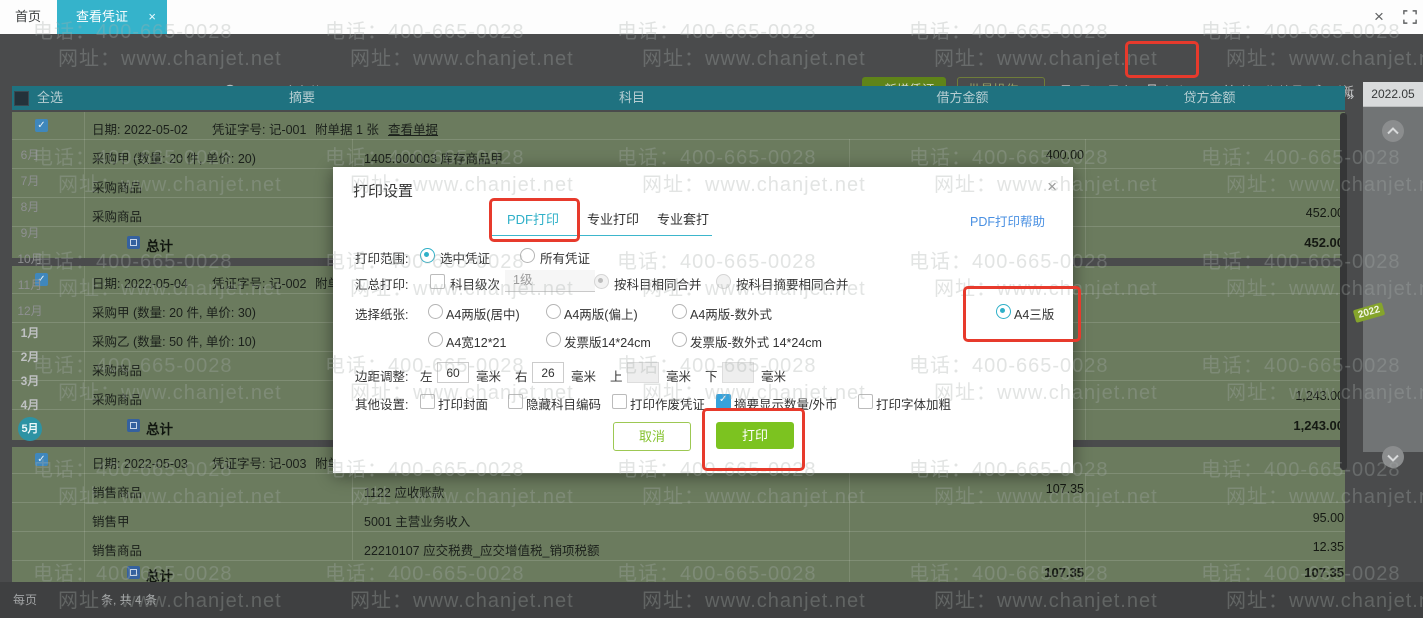 This screenshot has width=1423, height=618. What do you see at coordinates (619, 401) in the screenshot?
I see `checkbox-print-void-voucher` at bounding box center [619, 401].